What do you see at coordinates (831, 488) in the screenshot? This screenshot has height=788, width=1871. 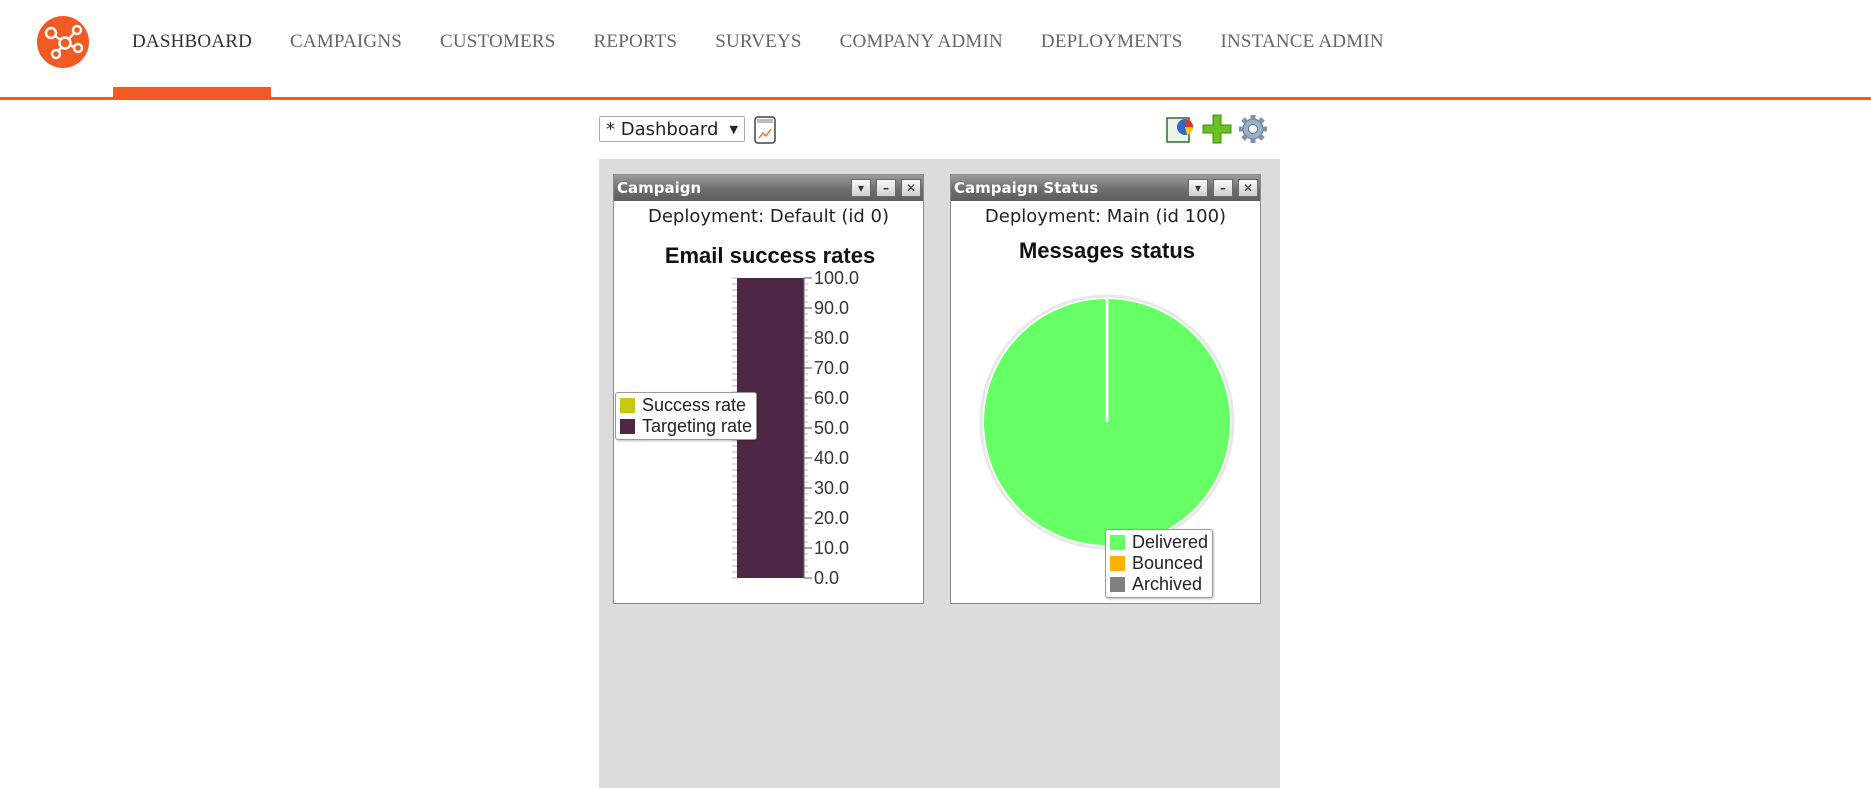 I see `y-tick-label: 30.0` at bounding box center [831, 488].